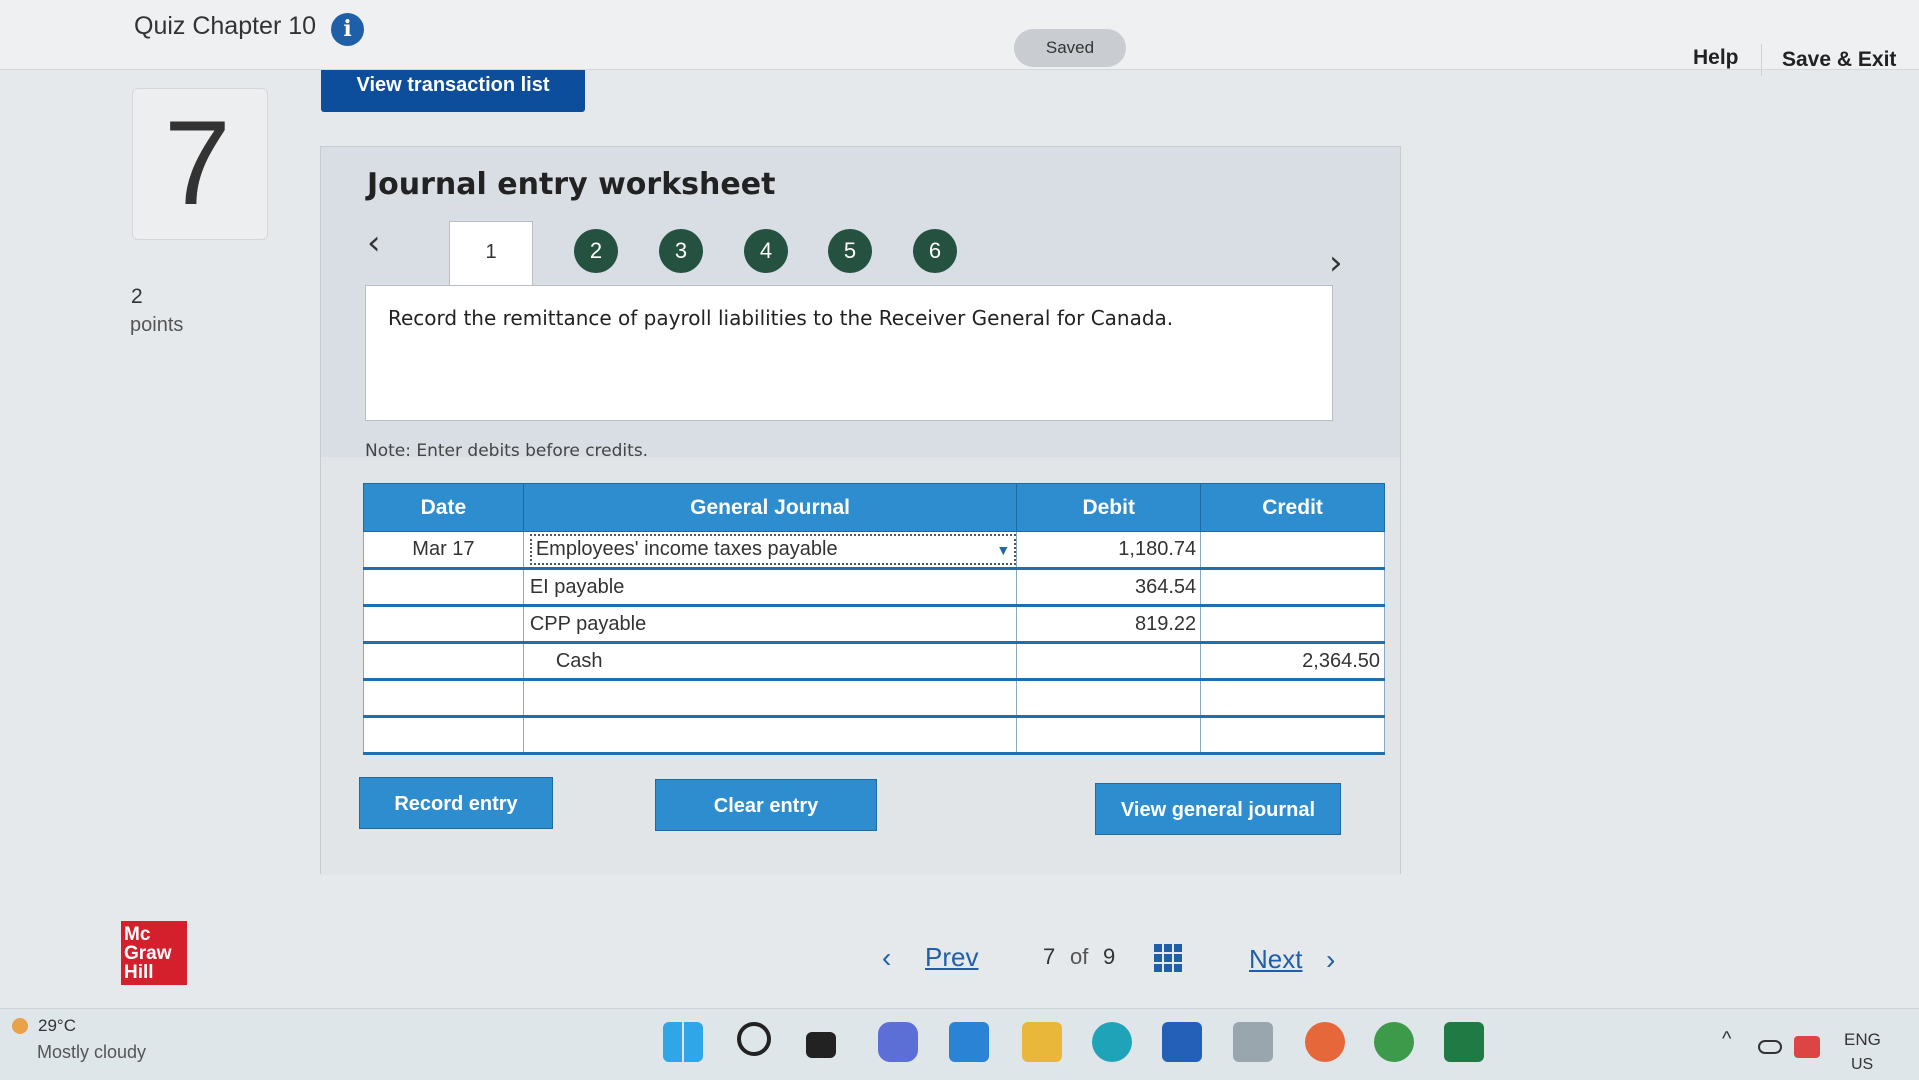  I want to click on tab-2: 2, so click(596, 251).